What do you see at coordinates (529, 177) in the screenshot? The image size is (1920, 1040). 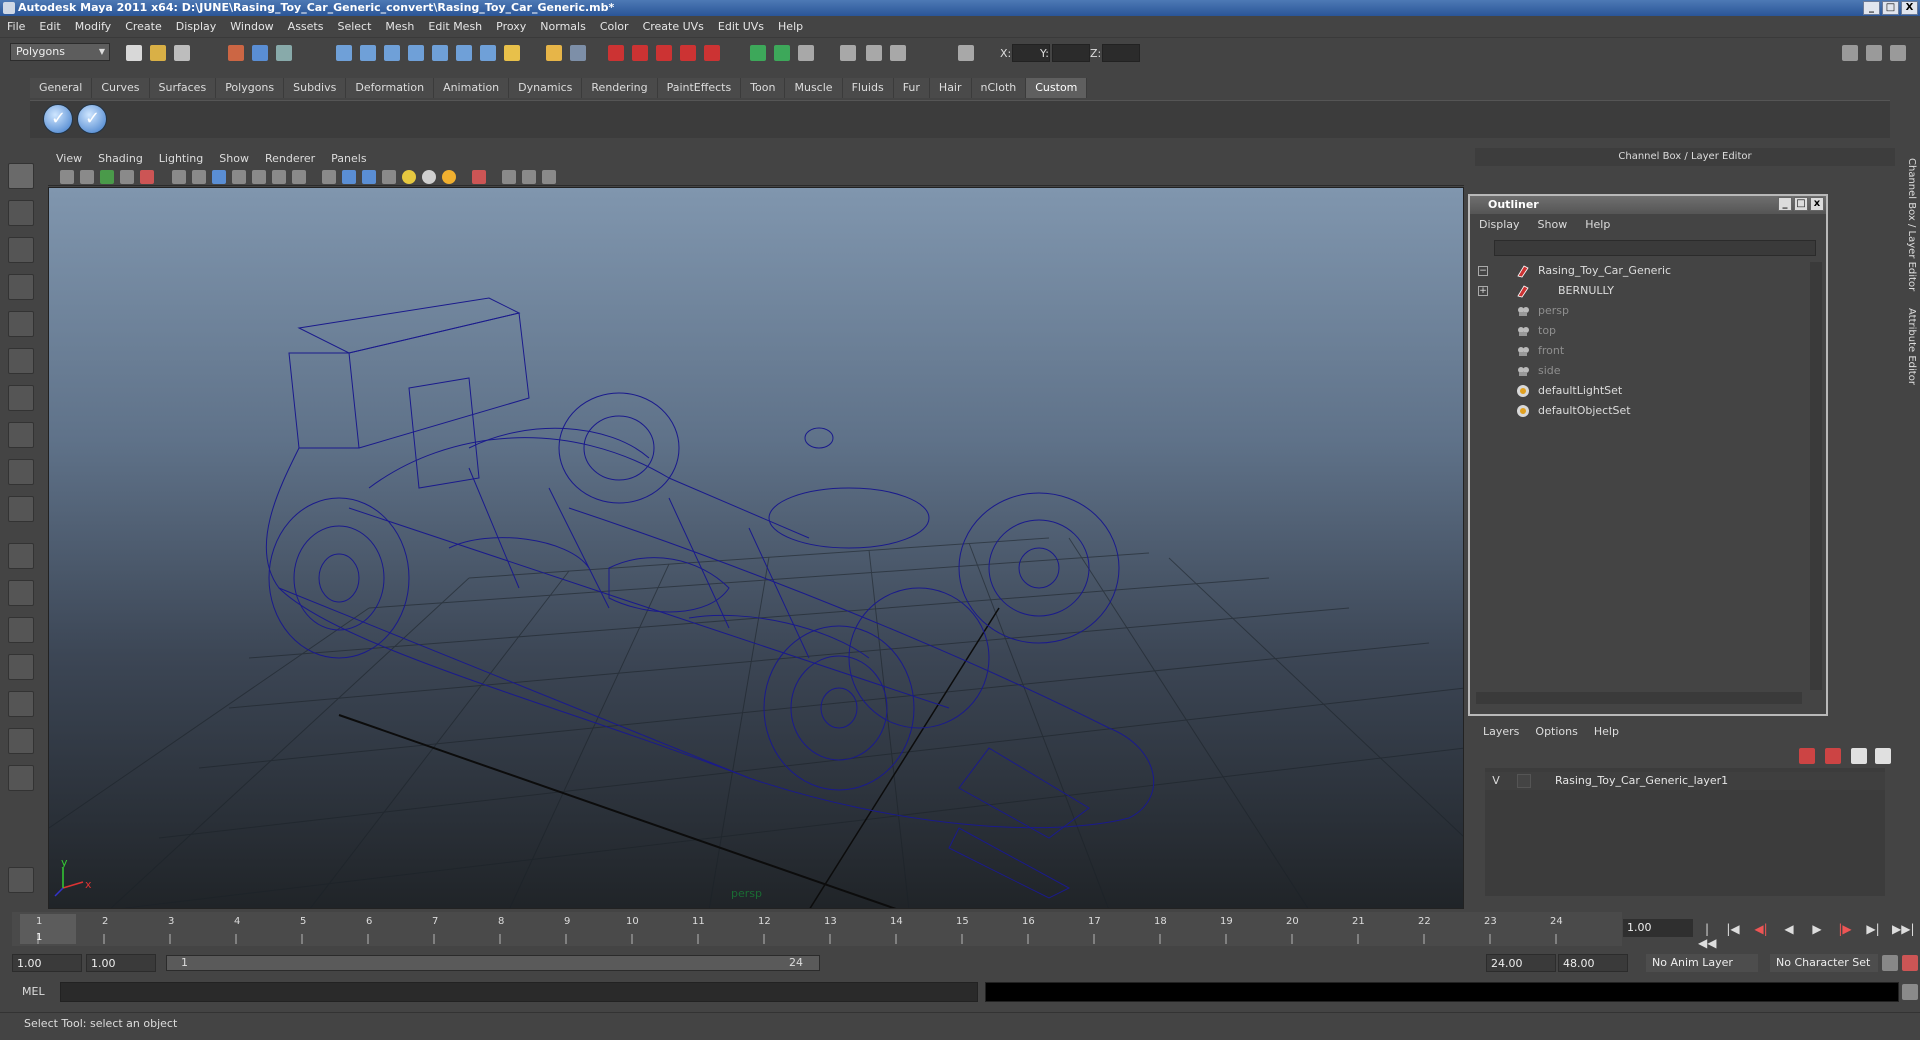 I see `shadows-icon` at bounding box center [529, 177].